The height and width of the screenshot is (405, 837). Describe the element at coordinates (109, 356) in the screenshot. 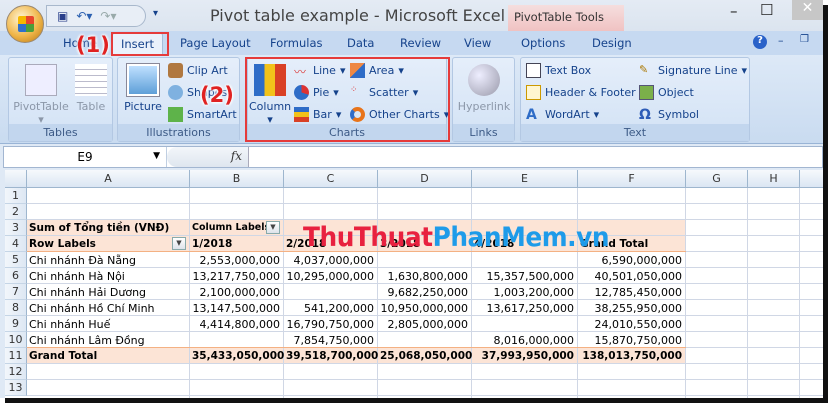

I see `grand-total-label: Grand Total` at that location.